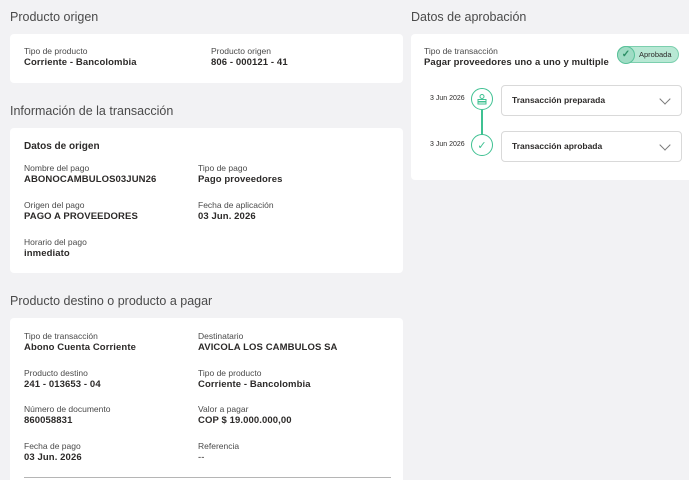  What do you see at coordinates (54, 205) in the screenshot?
I see `field-label: Origen del pago` at bounding box center [54, 205].